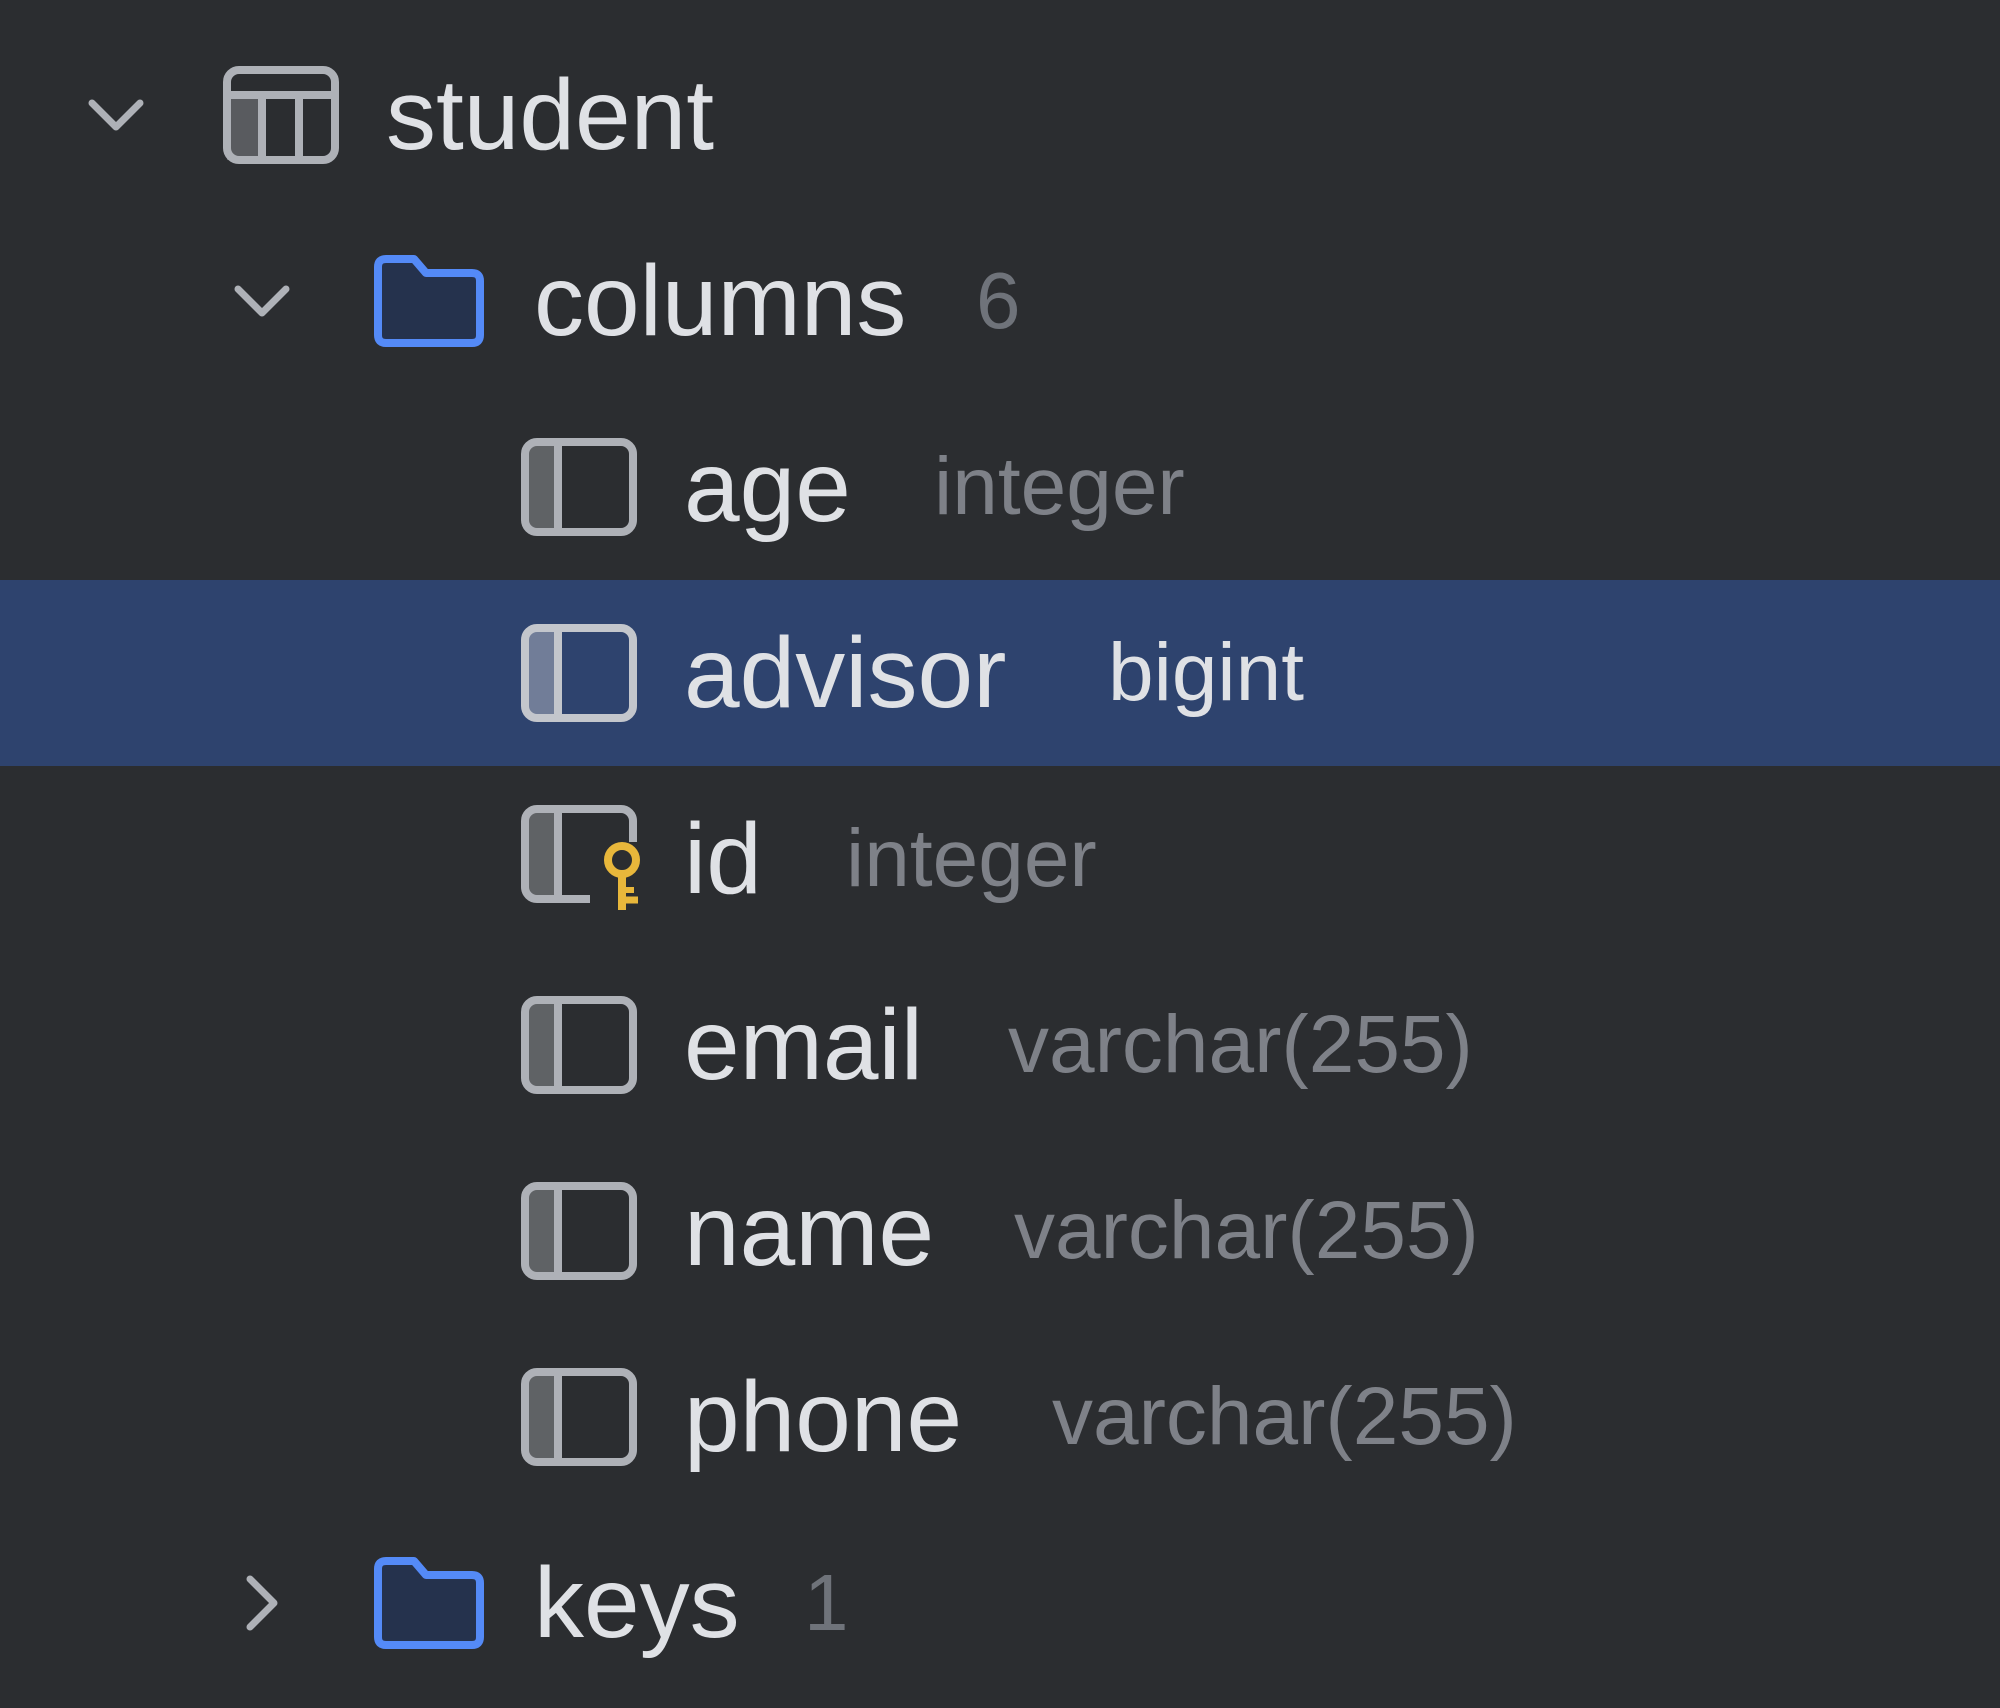  Describe the element at coordinates (1000, 1417) in the screenshot. I see `column-row-phone: phone varchar(255)` at that location.